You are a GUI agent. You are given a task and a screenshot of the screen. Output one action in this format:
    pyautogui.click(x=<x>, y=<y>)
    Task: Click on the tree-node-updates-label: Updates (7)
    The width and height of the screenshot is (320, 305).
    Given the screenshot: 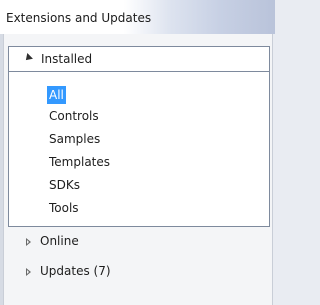 What is the action you would take?
    pyautogui.click(x=75, y=271)
    